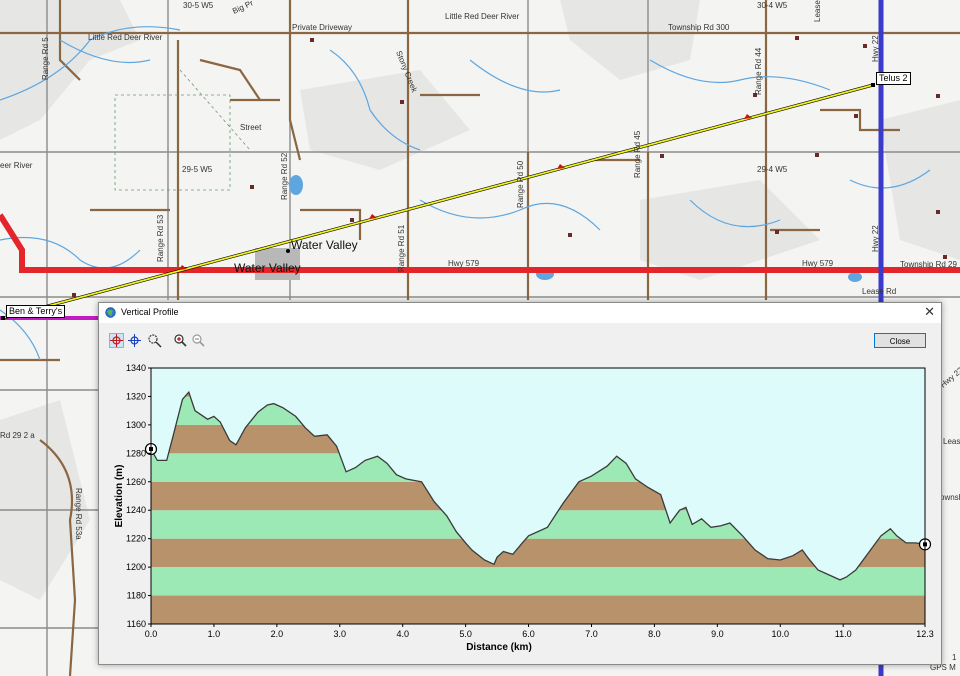 Image resolution: width=960 pixels, height=676 pixels. I want to click on label-lease-rd: Lease Rd, so click(879, 291).